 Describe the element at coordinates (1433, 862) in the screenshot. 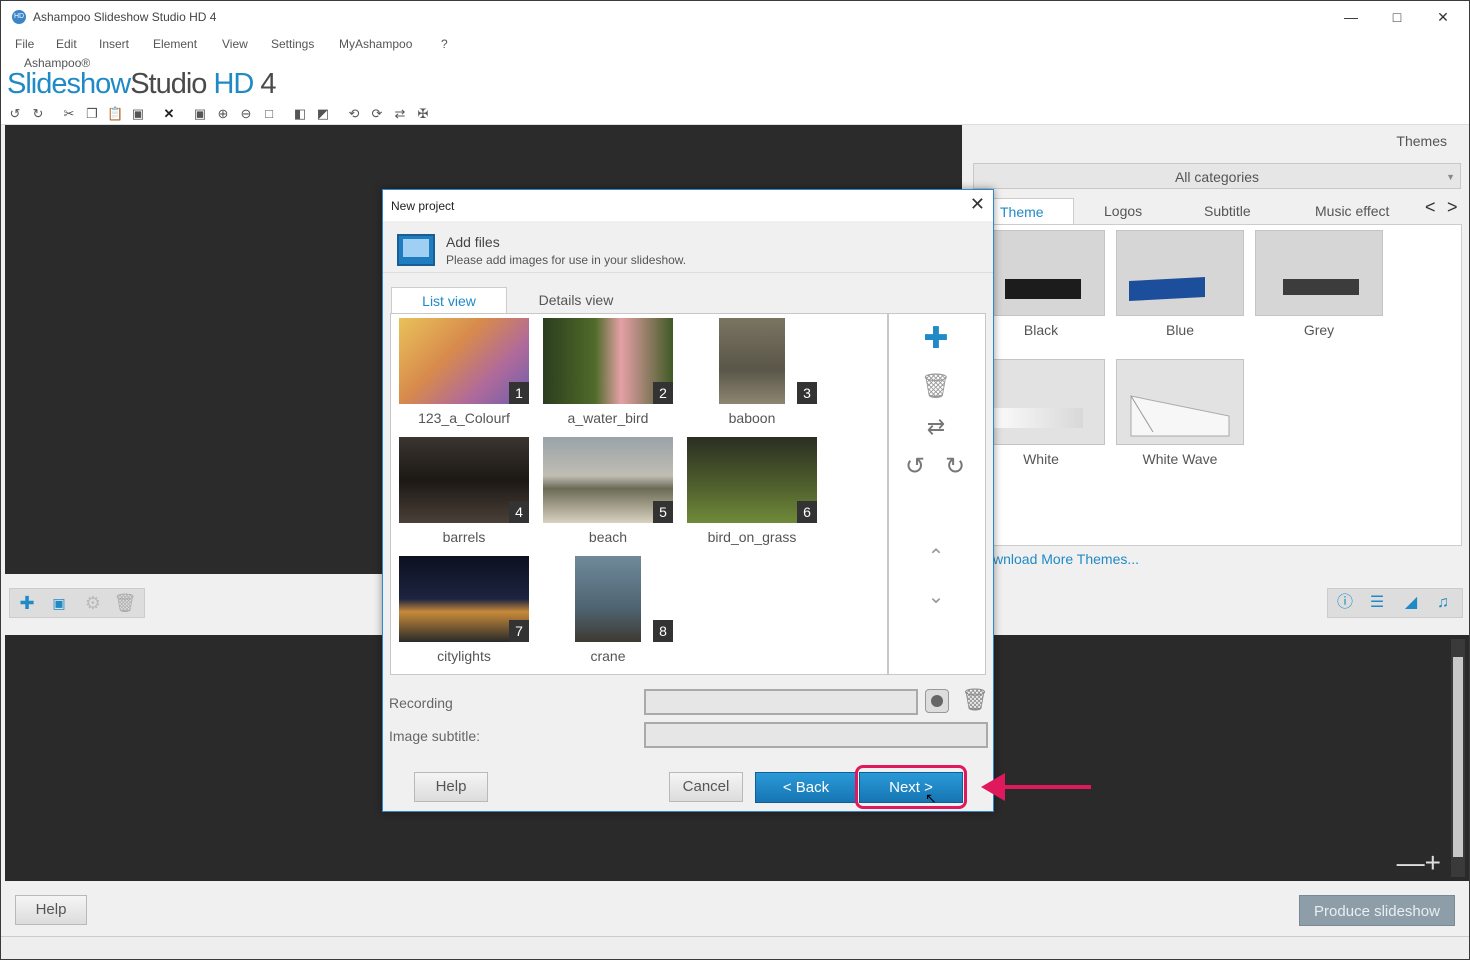

I see `zoom-in-icon: +` at that location.